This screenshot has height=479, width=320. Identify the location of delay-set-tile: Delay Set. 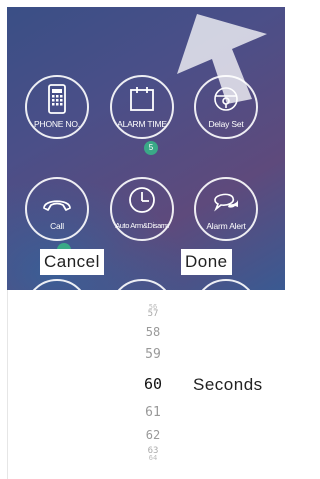
(226, 107).